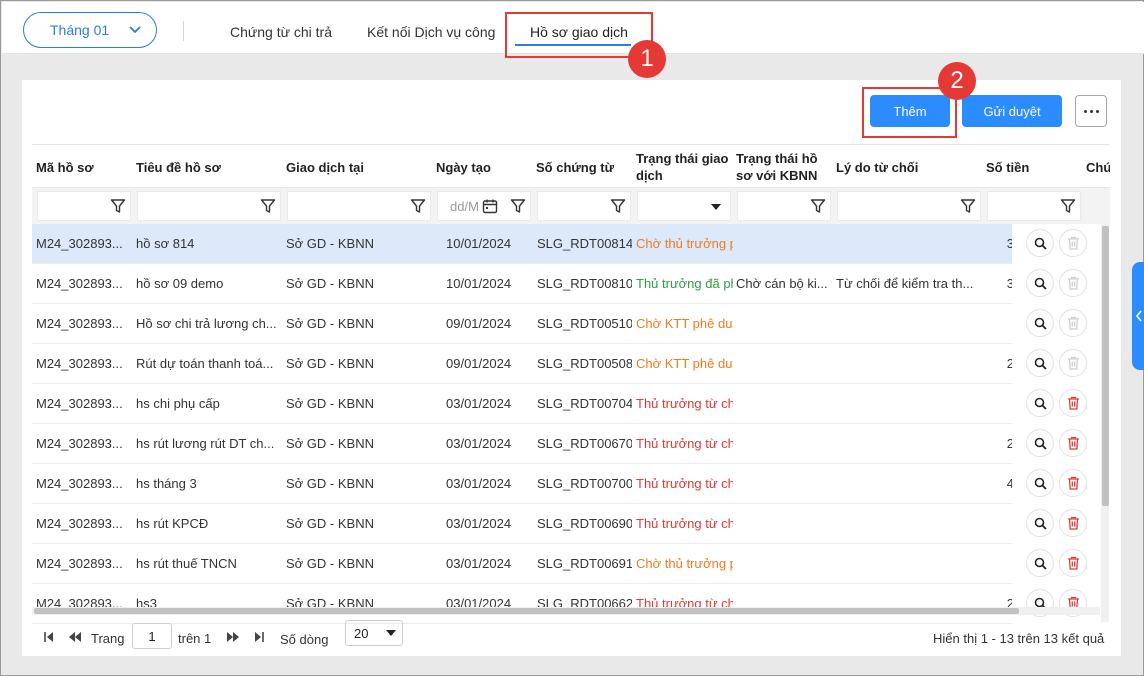 This screenshot has height=676, width=1144. What do you see at coordinates (783, 167) in the screenshot?
I see `column-header-kbnn-status: Trạng thái hồ sơ với KBNN` at bounding box center [783, 167].